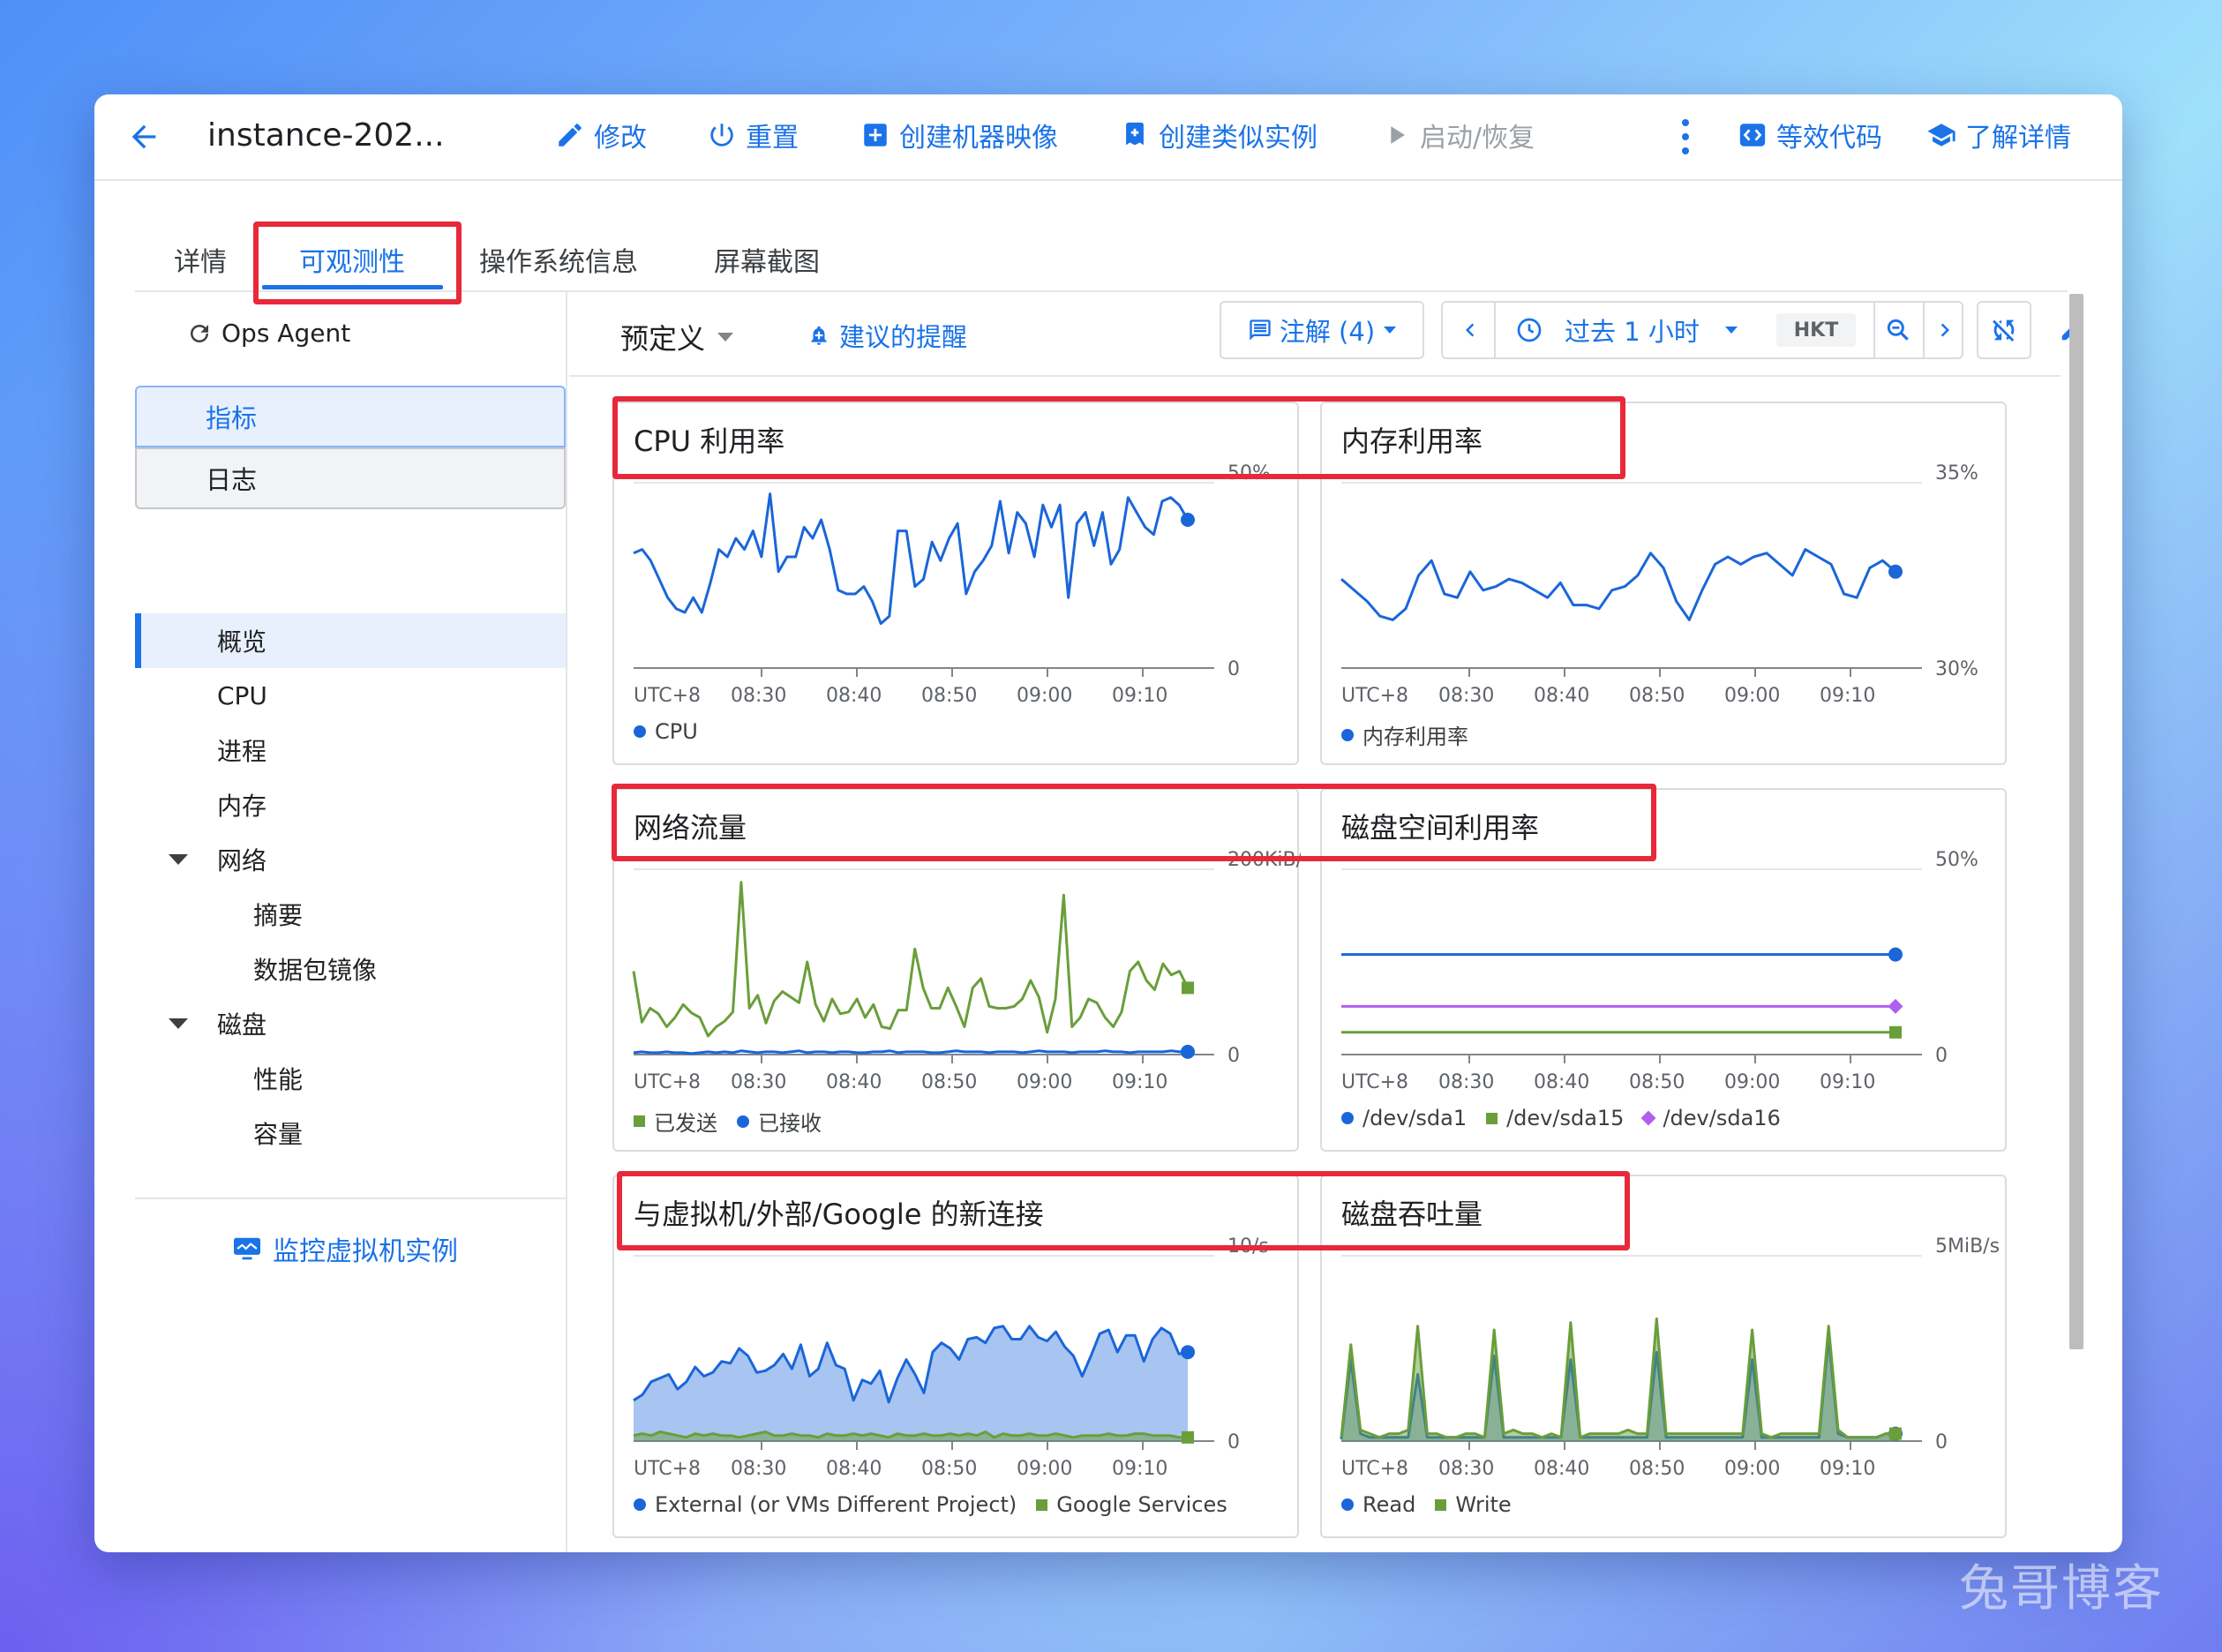  I want to click on legend-item: 已发送, so click(675, 1122).